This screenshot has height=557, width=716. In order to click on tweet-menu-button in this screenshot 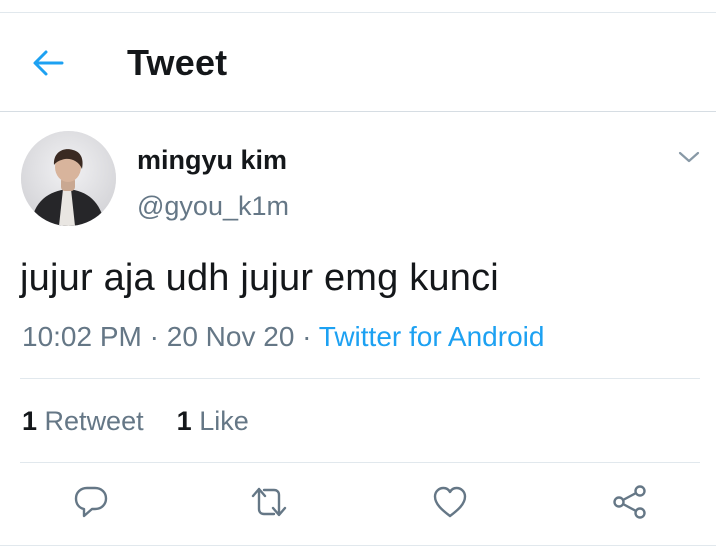, I will do `click(689, 157)`.